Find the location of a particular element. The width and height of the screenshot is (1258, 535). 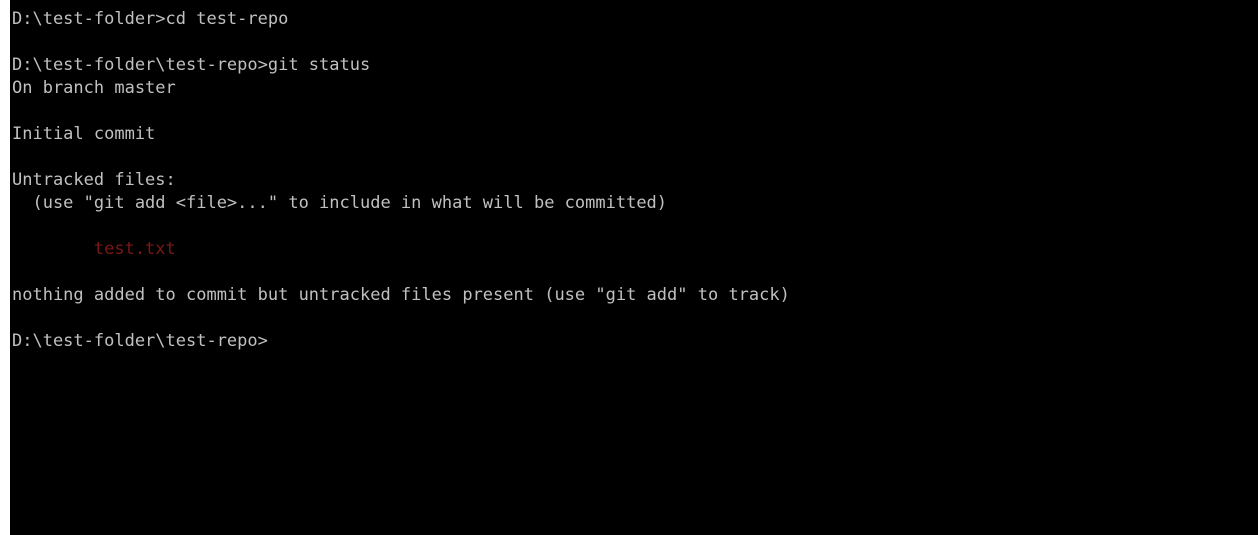

prompt-text: D:\test-folder\test-repo> is located at coordinates (140, 341).